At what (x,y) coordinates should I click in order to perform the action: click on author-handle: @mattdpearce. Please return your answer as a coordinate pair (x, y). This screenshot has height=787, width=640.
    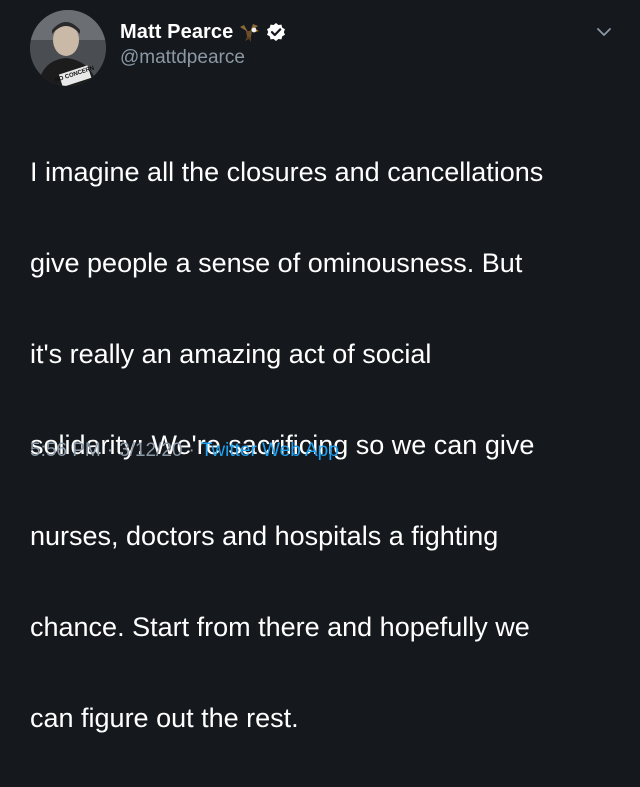
    Looking at the image, I should click on (203, 58).